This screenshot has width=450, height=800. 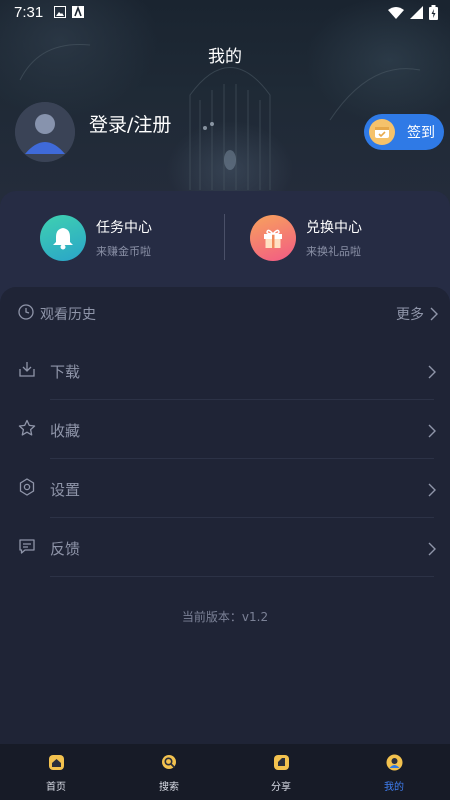 I want to click on share-icon, so click(x=281, y=762).